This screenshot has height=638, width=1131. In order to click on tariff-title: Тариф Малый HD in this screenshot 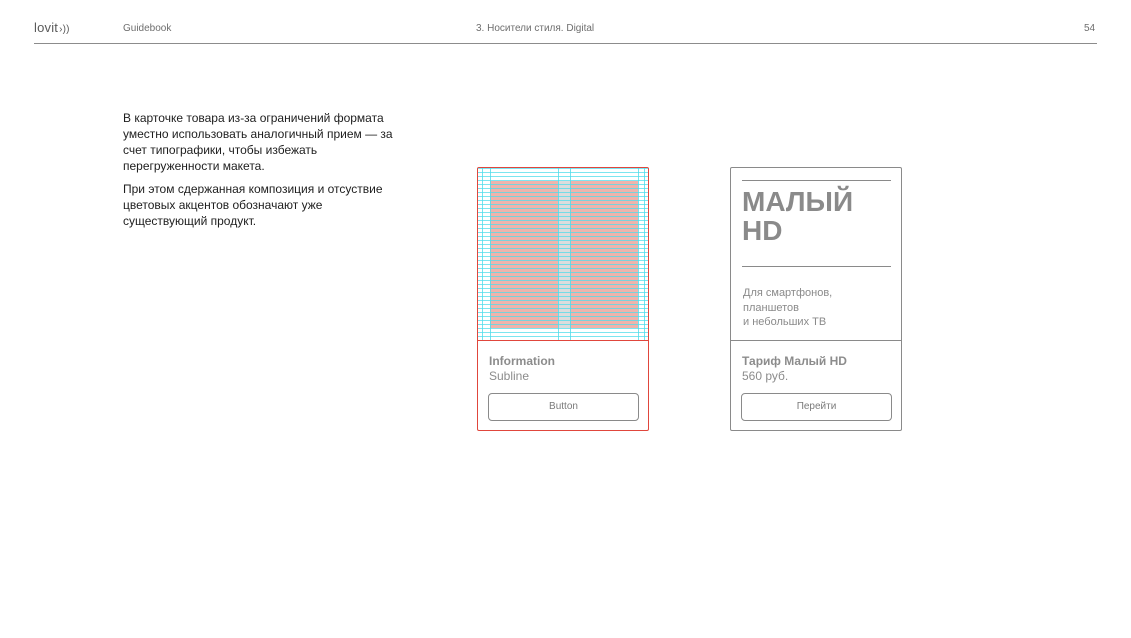, I will do `click(794, 361)`.